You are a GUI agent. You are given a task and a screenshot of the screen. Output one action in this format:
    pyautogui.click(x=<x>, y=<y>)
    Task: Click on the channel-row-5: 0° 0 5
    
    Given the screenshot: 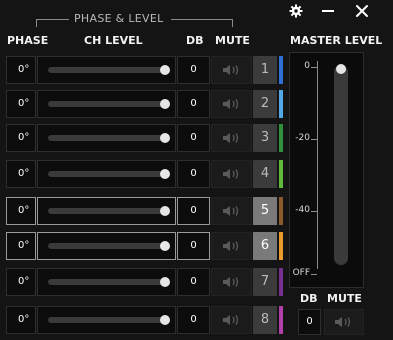 What is the action you would take?
    pyautogui.click(x=142, y=211)
    